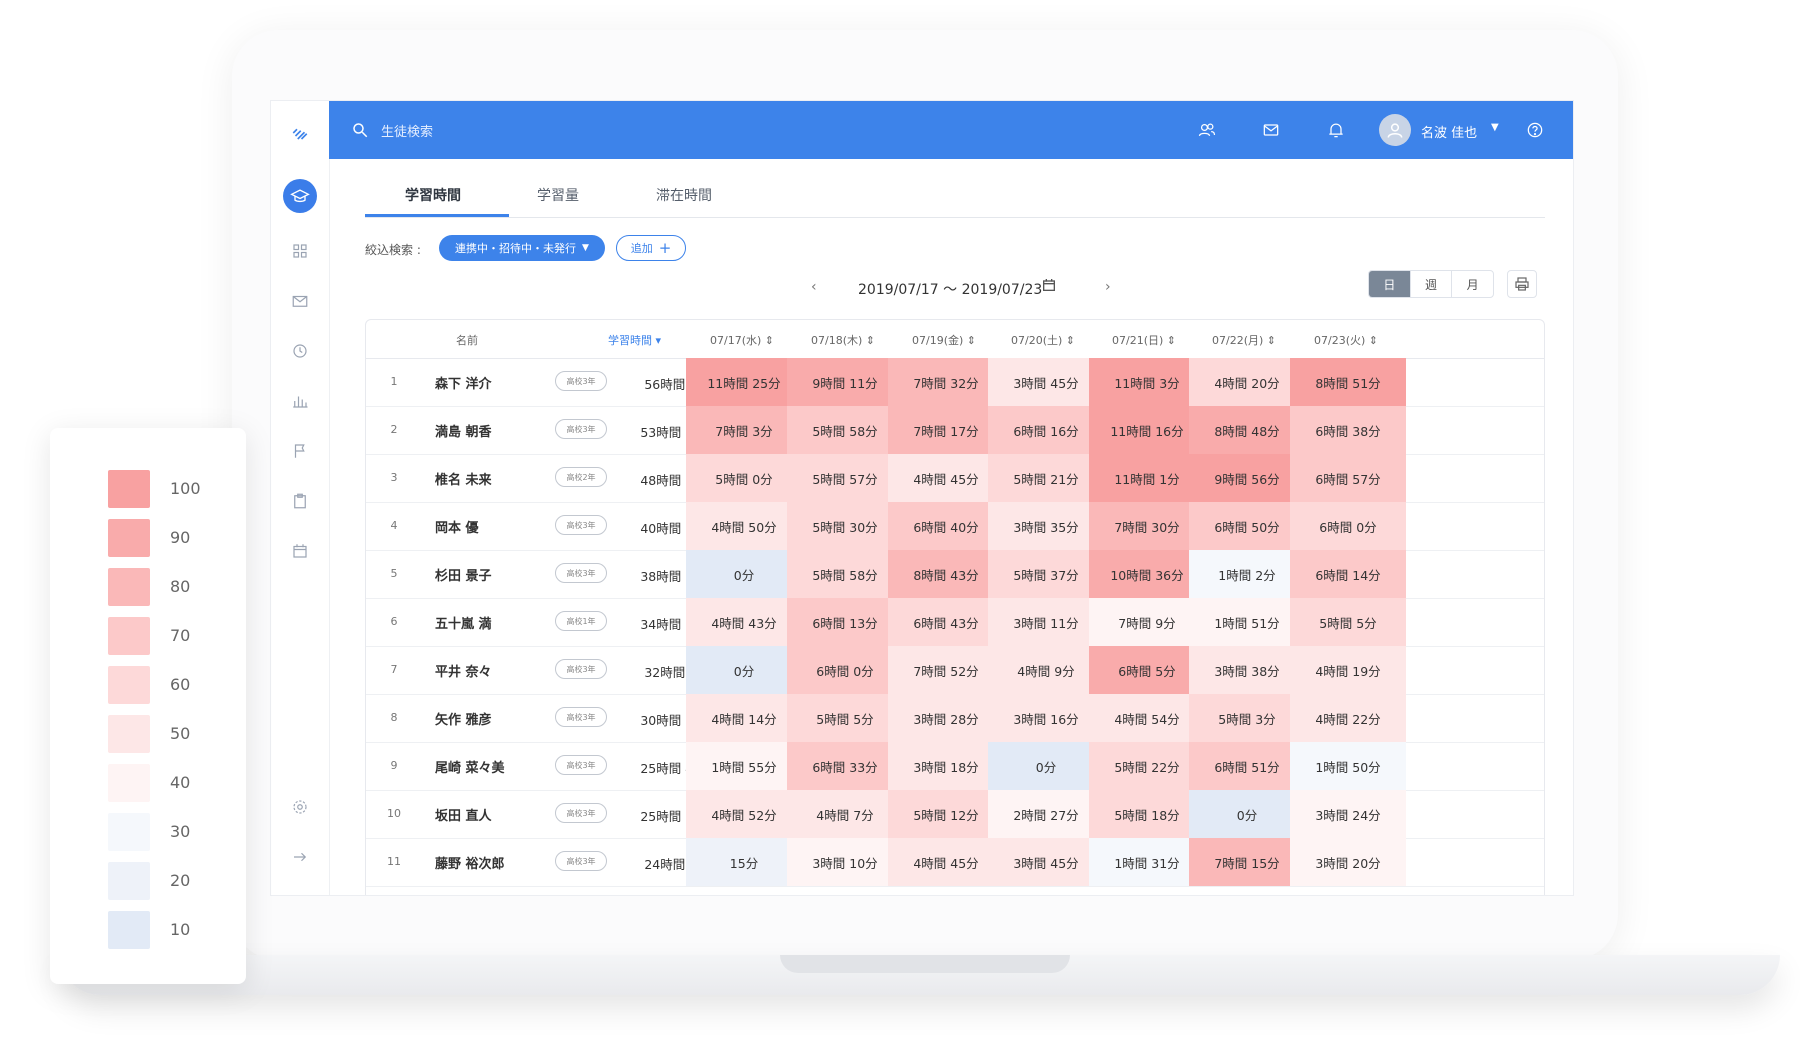 The width and height of the screenshot is (1800, 1060). What do you see at coordinates (1346, 340) in the screenshot?
I see `header-day-7: 07/23(火) ⇕` at bounding box center [1346, 340].